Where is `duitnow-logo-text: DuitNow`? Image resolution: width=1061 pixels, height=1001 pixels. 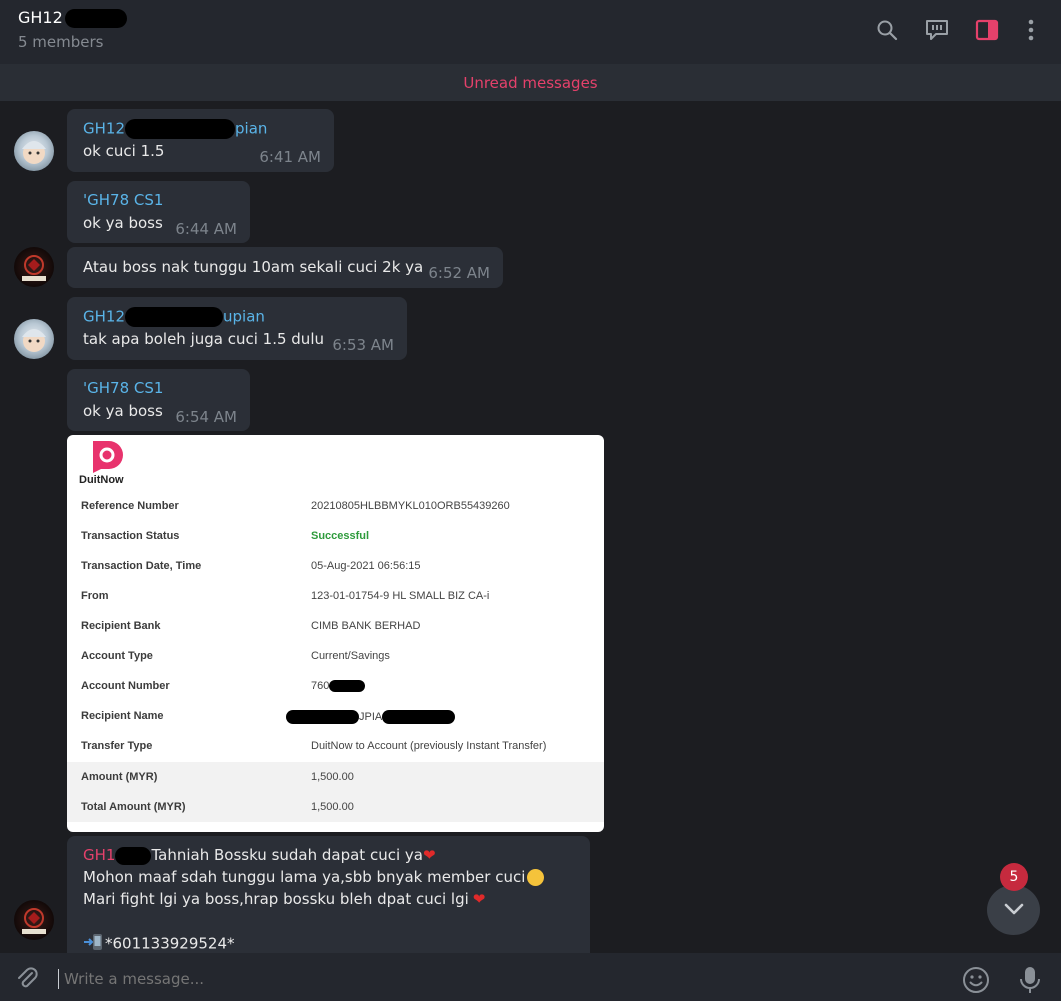 duitnow-logo-text: DuitNow is located at coordinates (101, 480).